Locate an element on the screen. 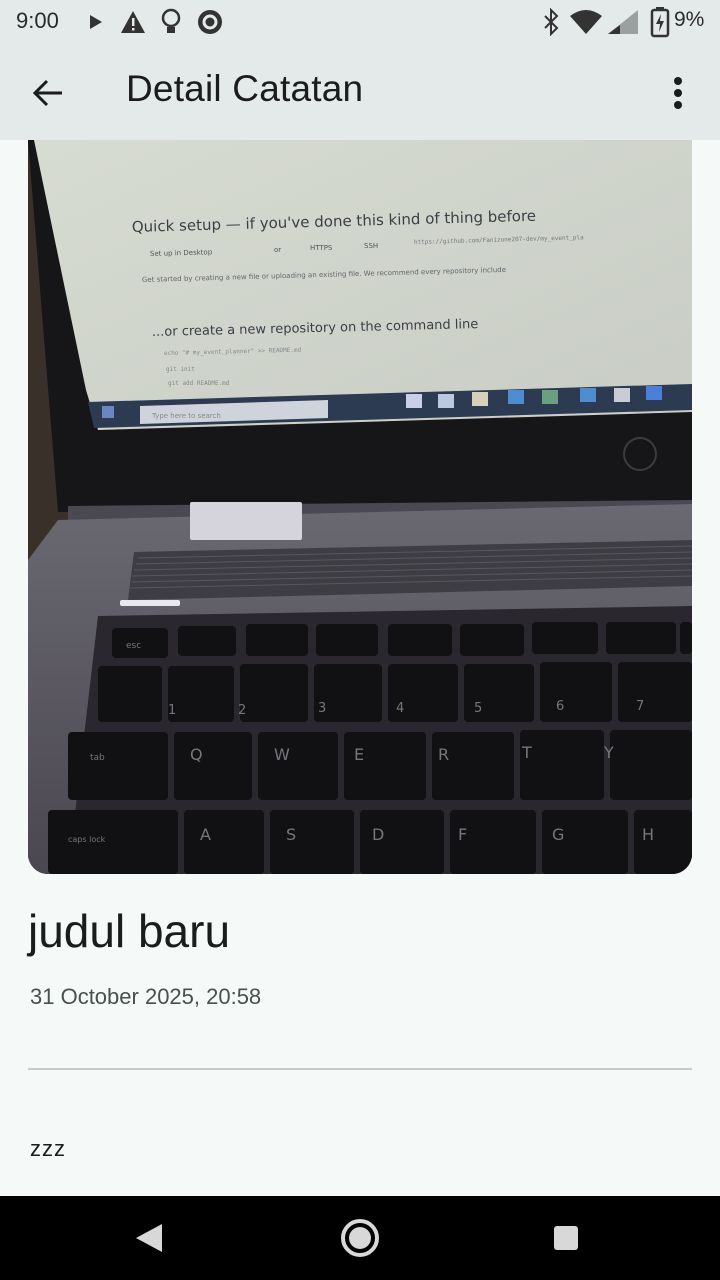  note-date: 31 October 2025, 20:58 is located at coordinates (146, 996).